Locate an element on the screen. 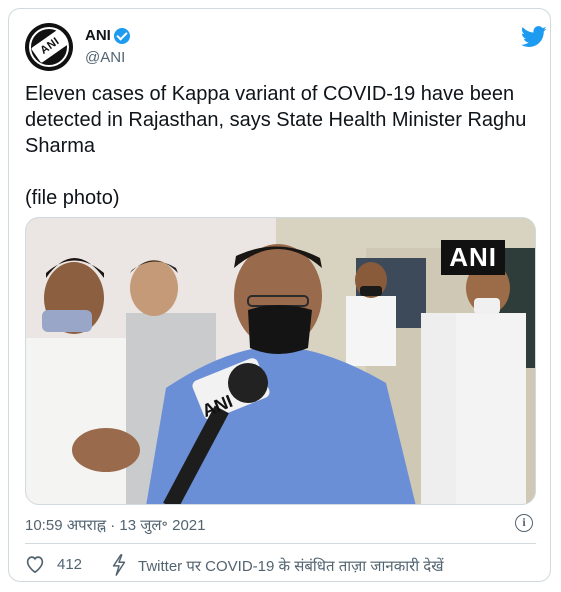  tweet-date: 13 जुल॰ 2021 is located at coordinates (162, 525).